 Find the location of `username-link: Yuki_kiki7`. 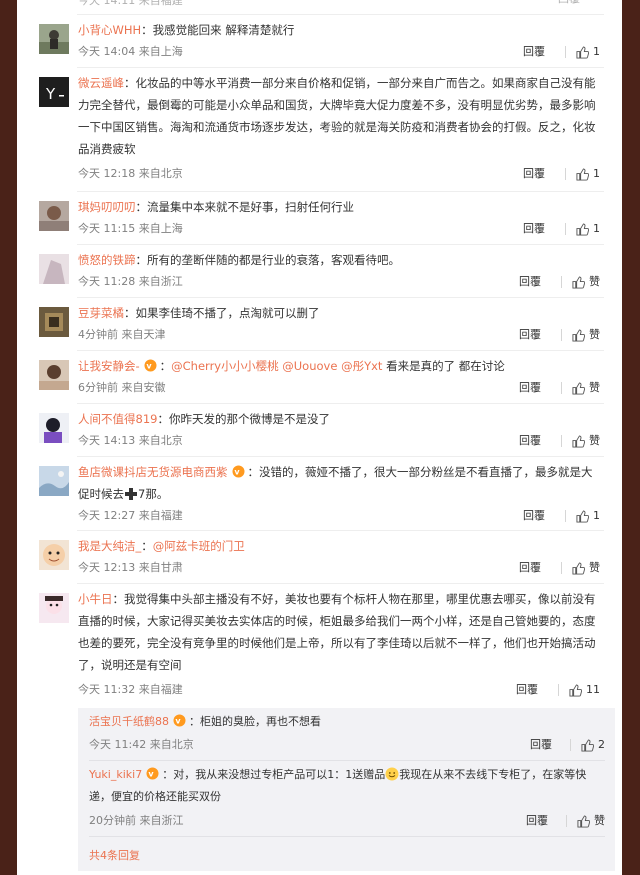

username-link: Yuki_kiki7 is located at coordinates (115, 774).